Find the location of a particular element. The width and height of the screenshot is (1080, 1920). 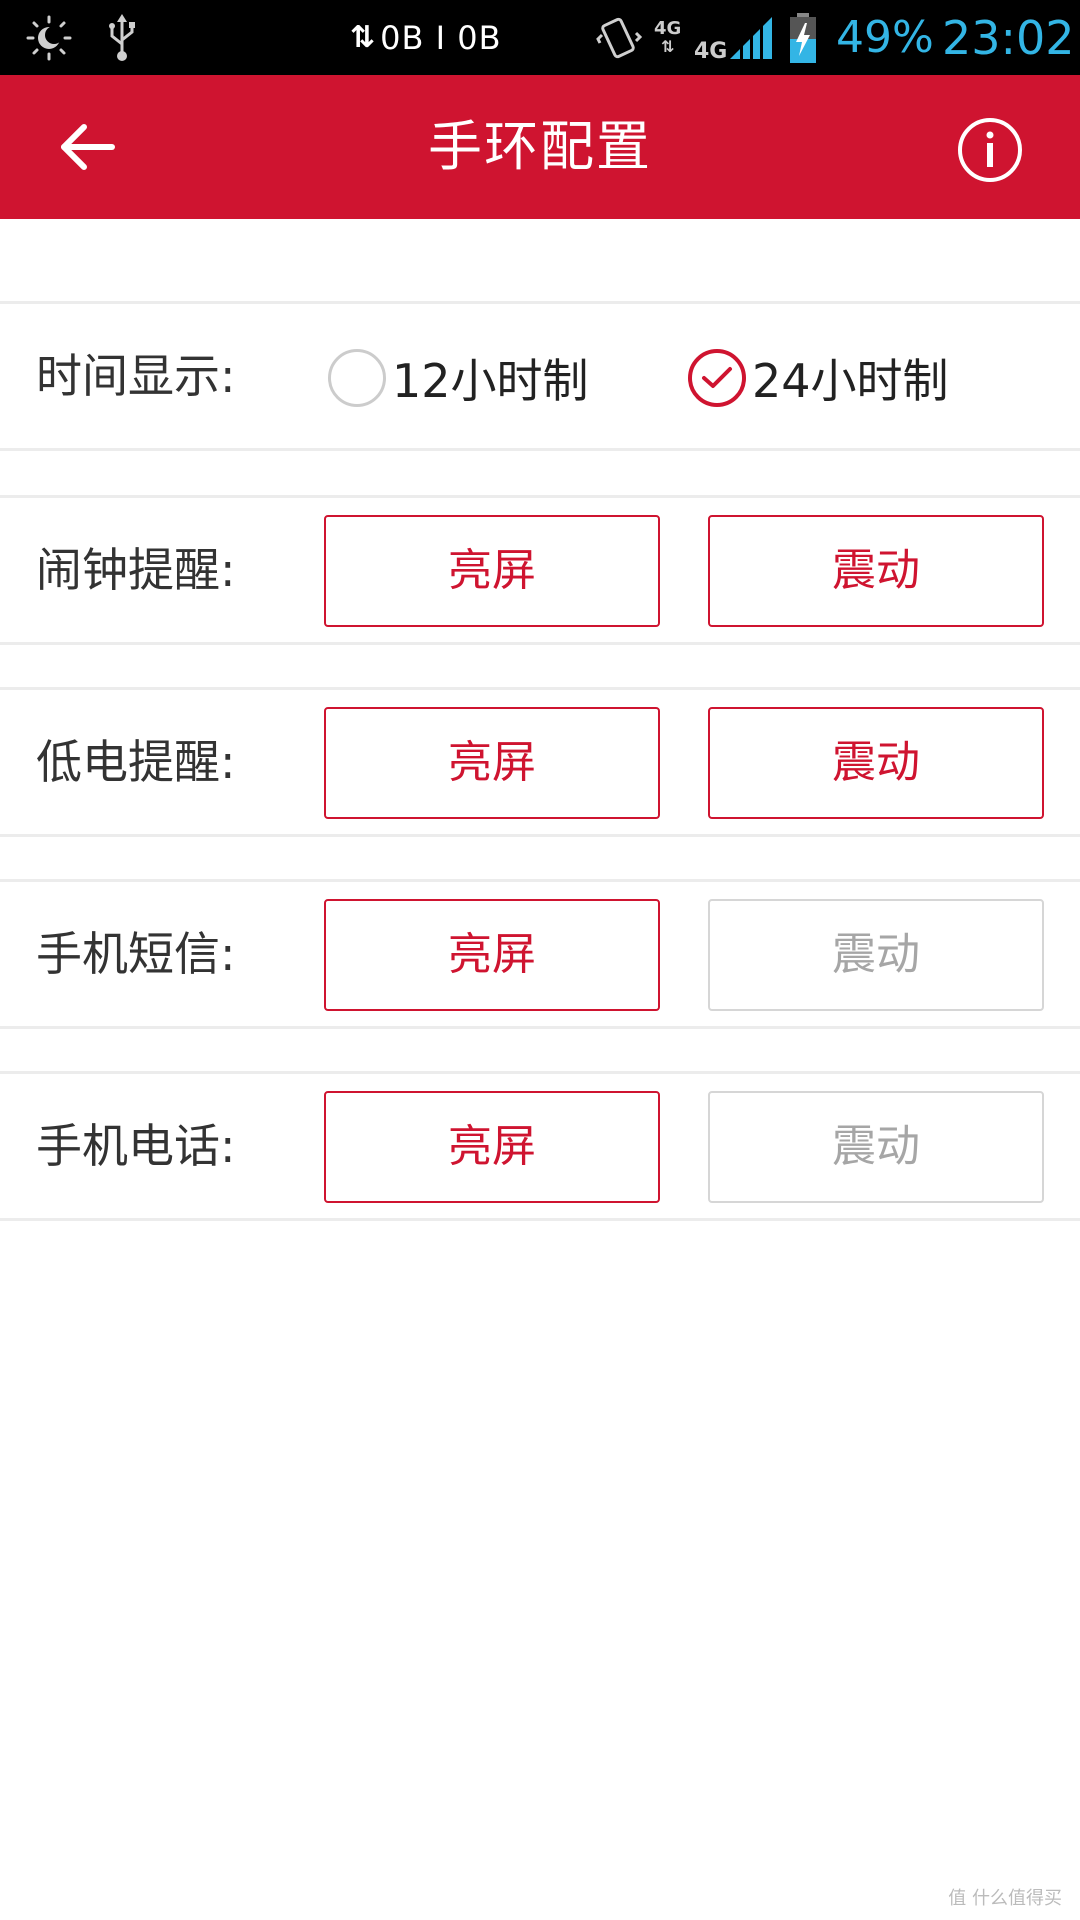

title-bar: 手环配置 is located at coordinates (540, 147).